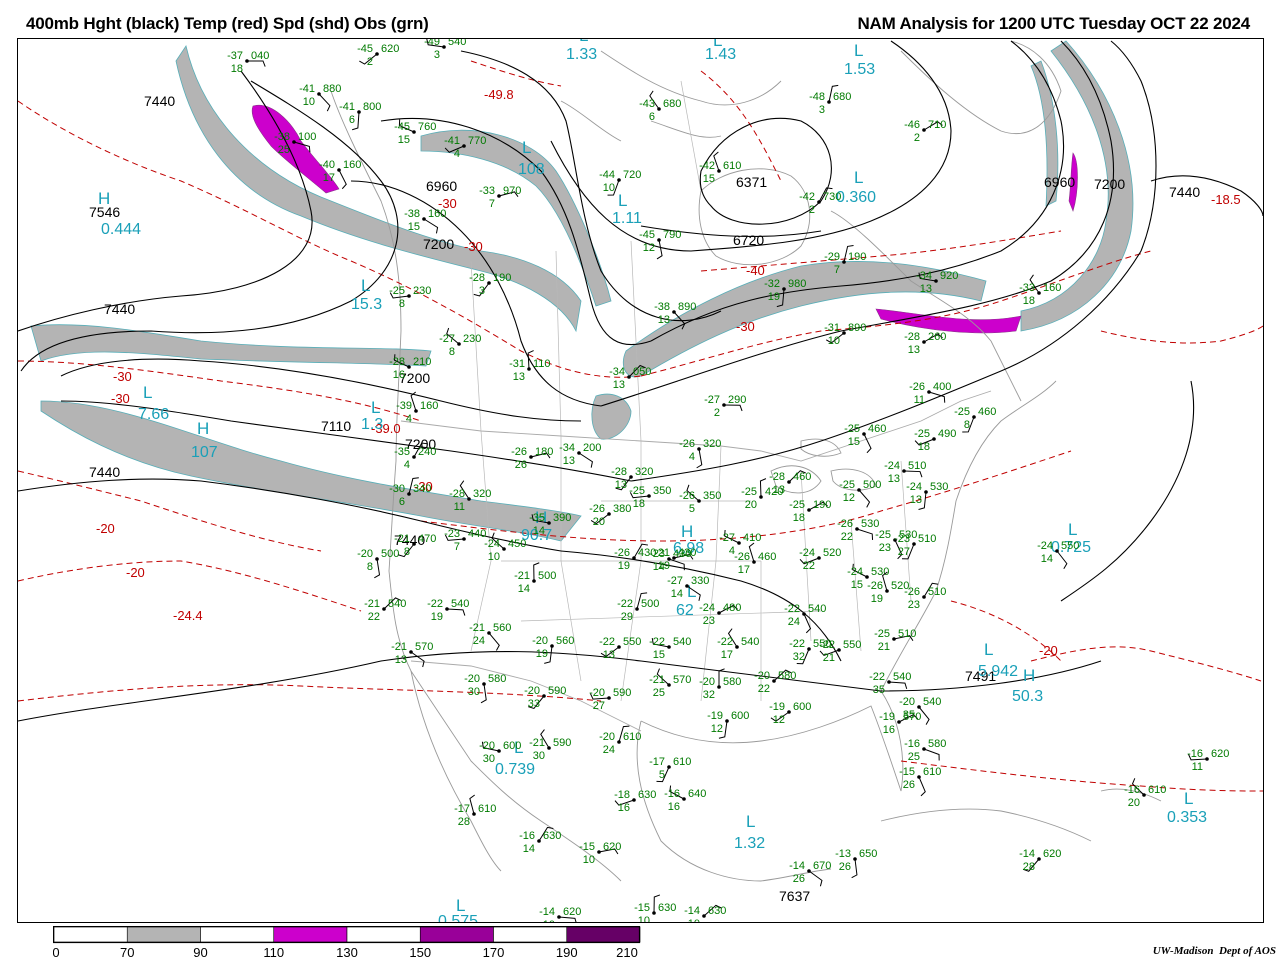 Image resolution: width=1280 pixels, height=963 pixels. Describe the element at coordinates (700, 581) in the screenshot. I see `station-height: 330` at that location.